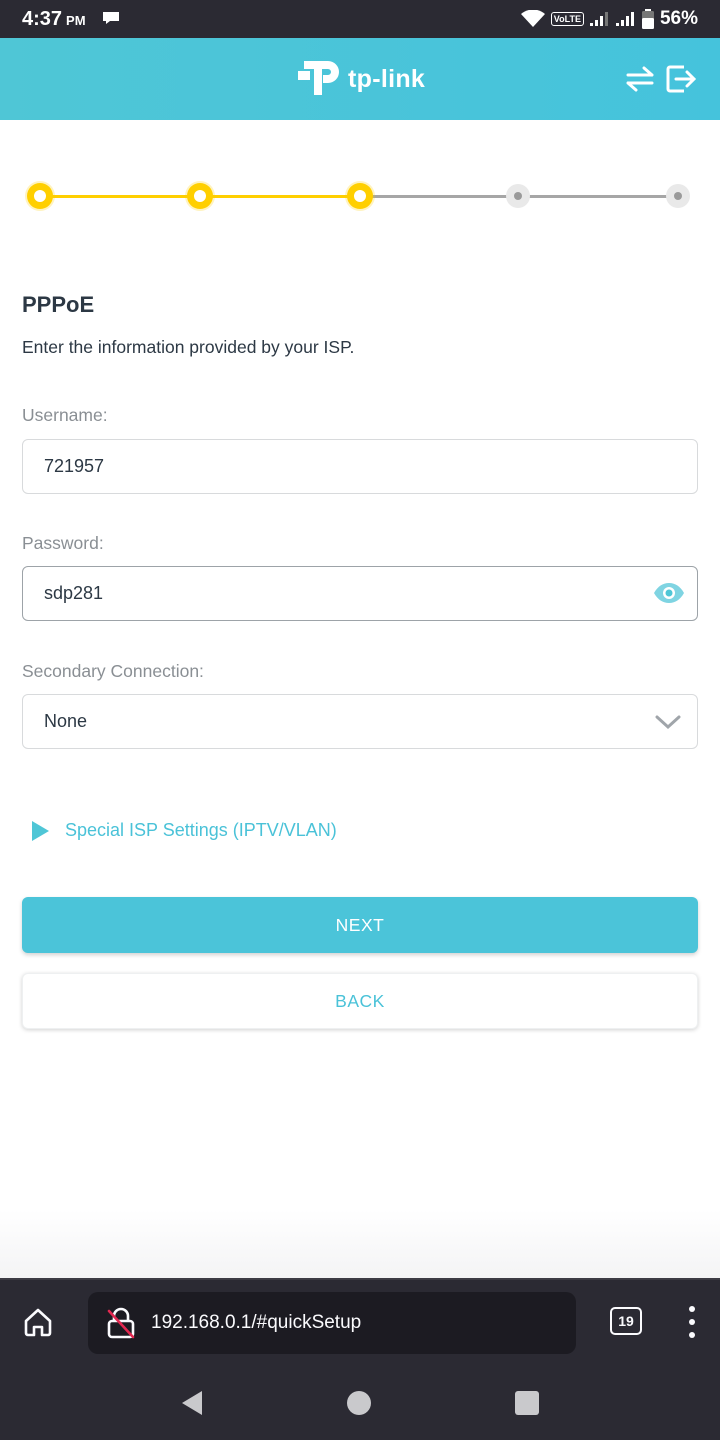  I want to click on volte-badge: VoLTE, so click(567, 19).